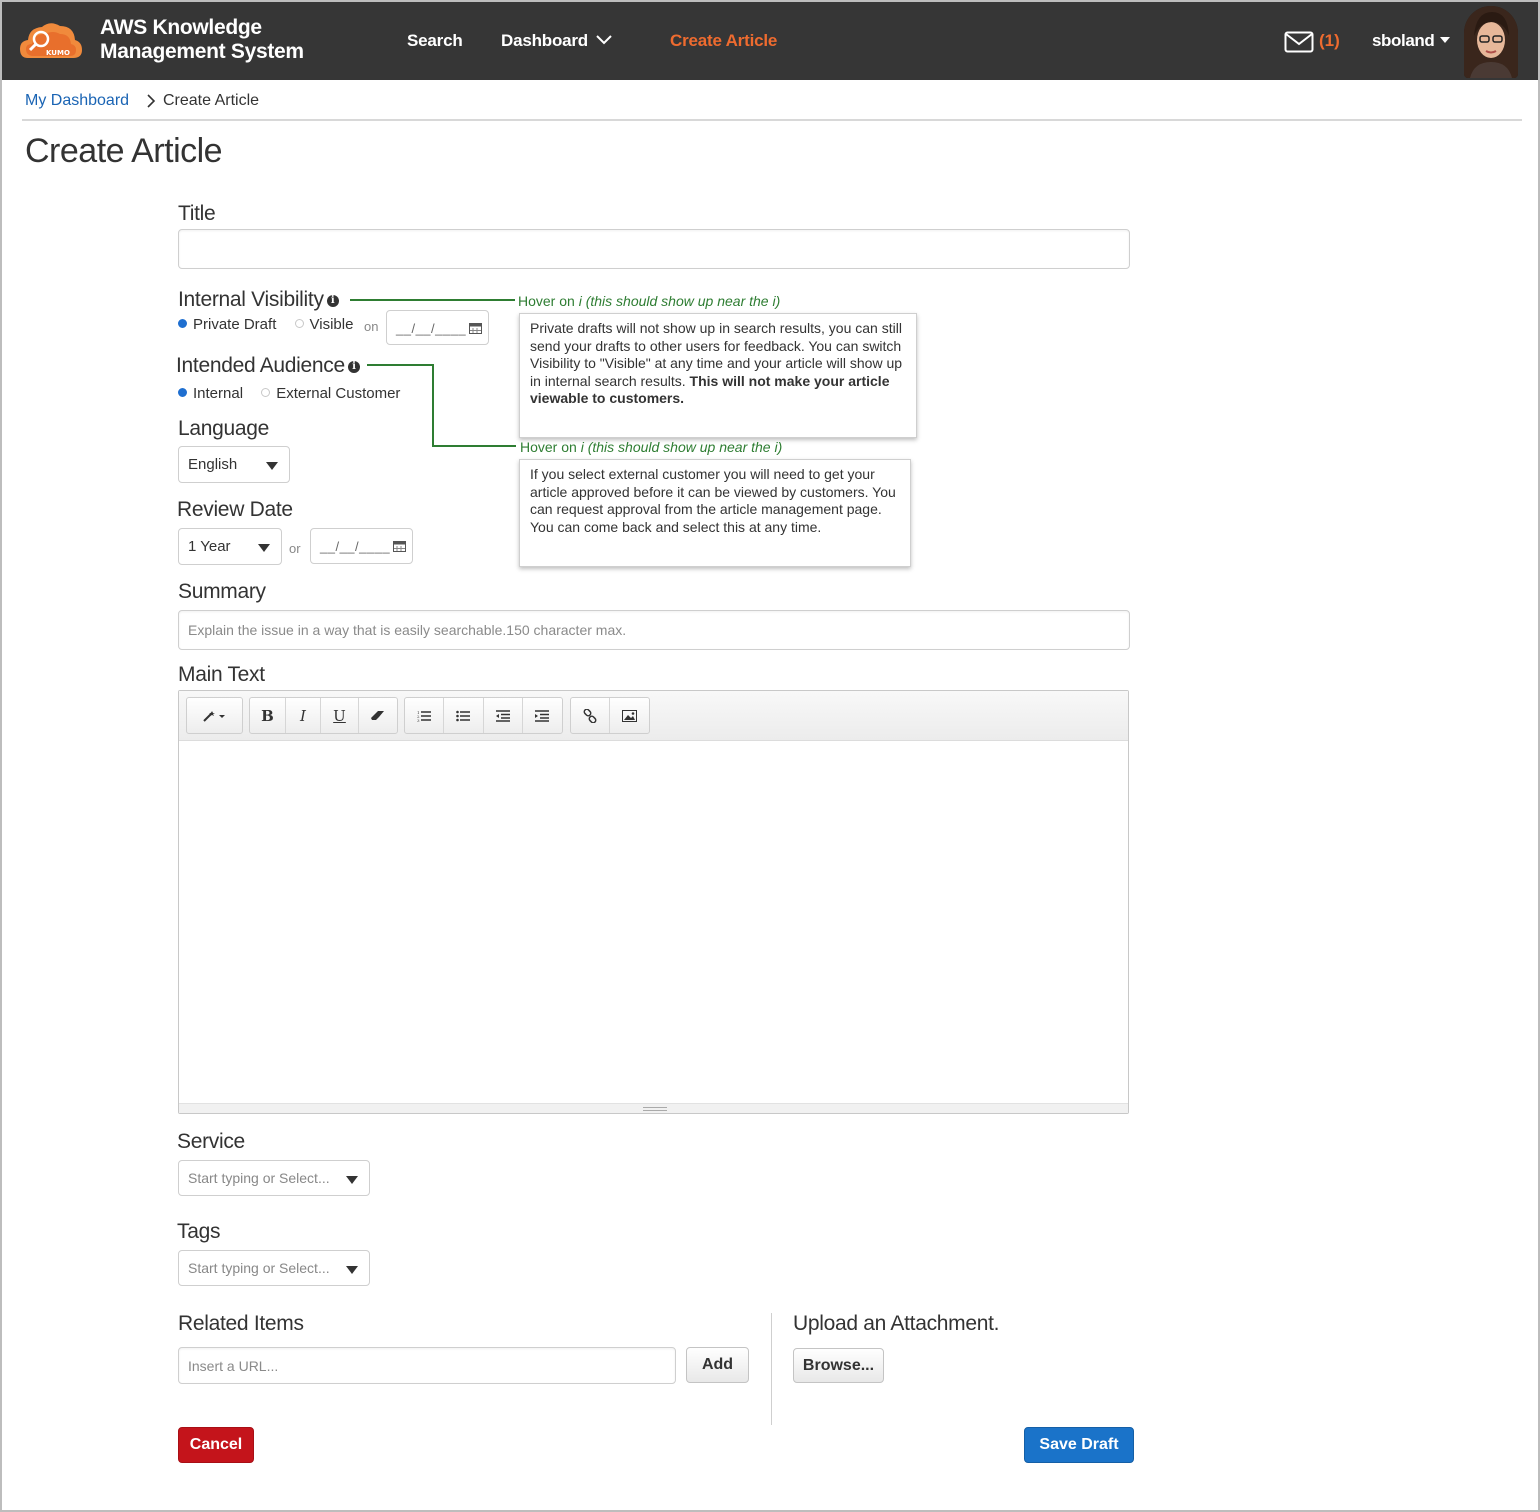 The height and width of the screenshot is (1512, 1540). I want to click on review-date-label: Review Date, so click(235, 509).